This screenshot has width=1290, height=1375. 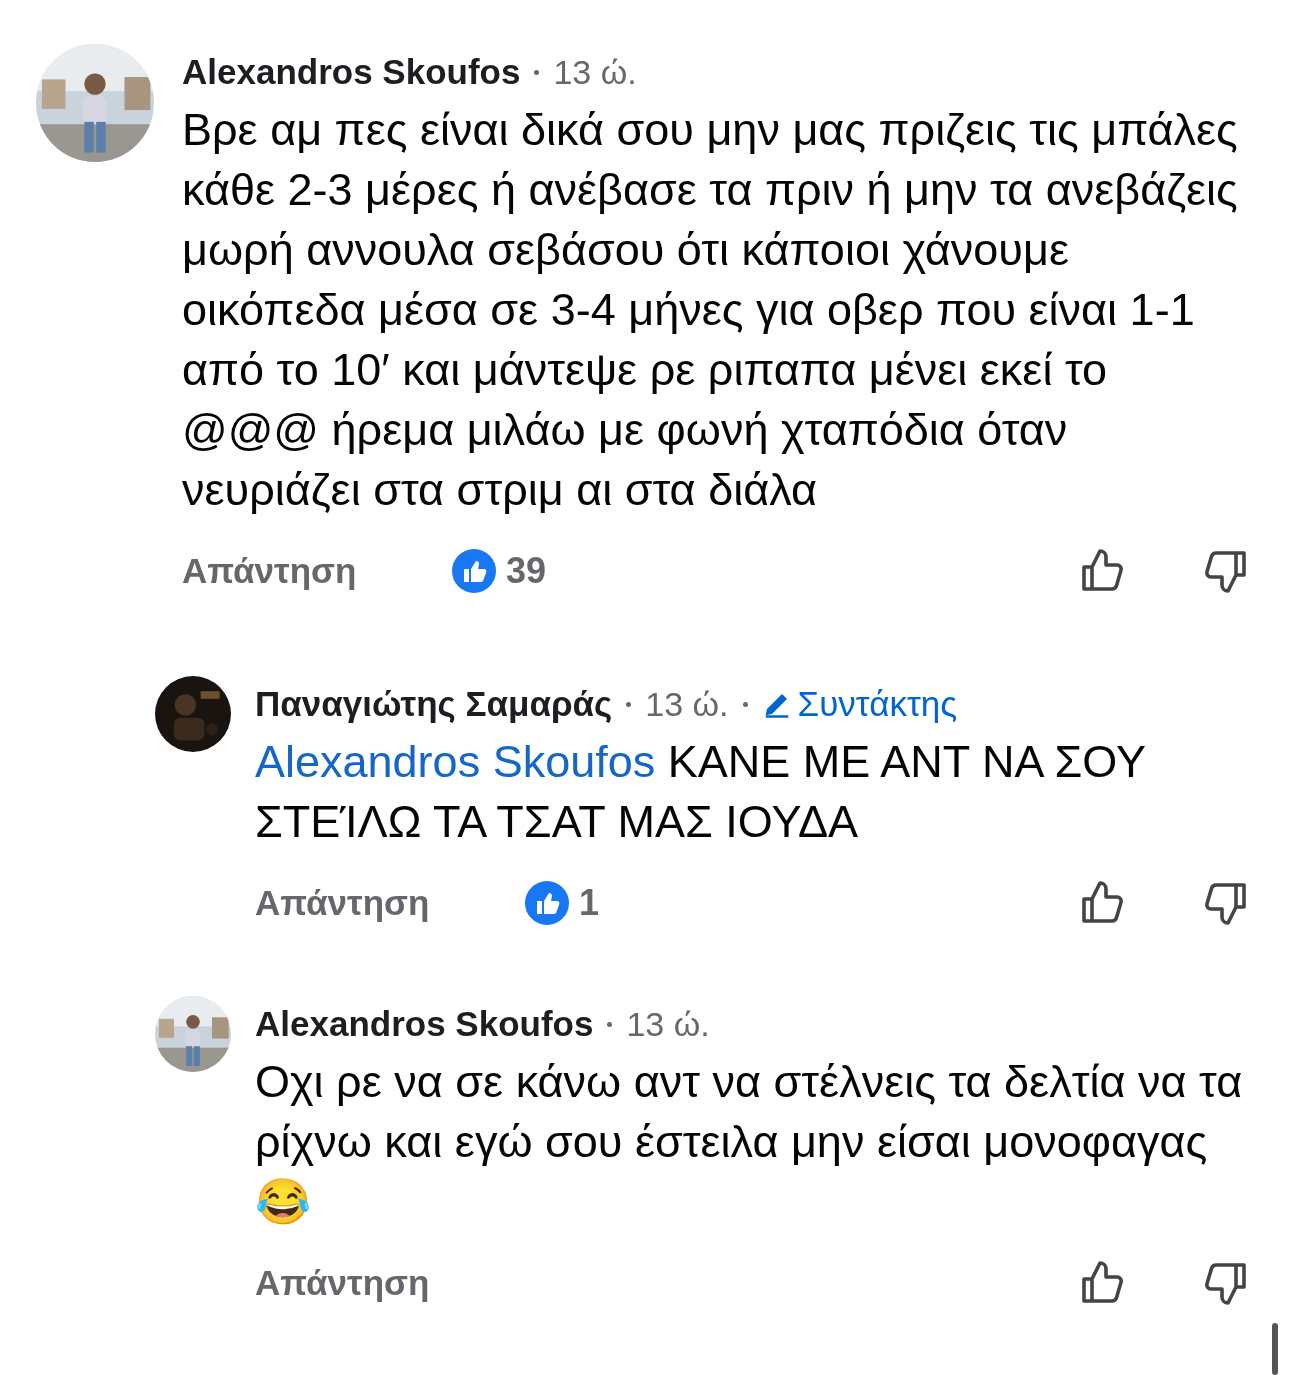 What do you see at coordinates (526, 571) in the screenshot?
I see `reaction-count: 39` at bounding box center [526, 571].